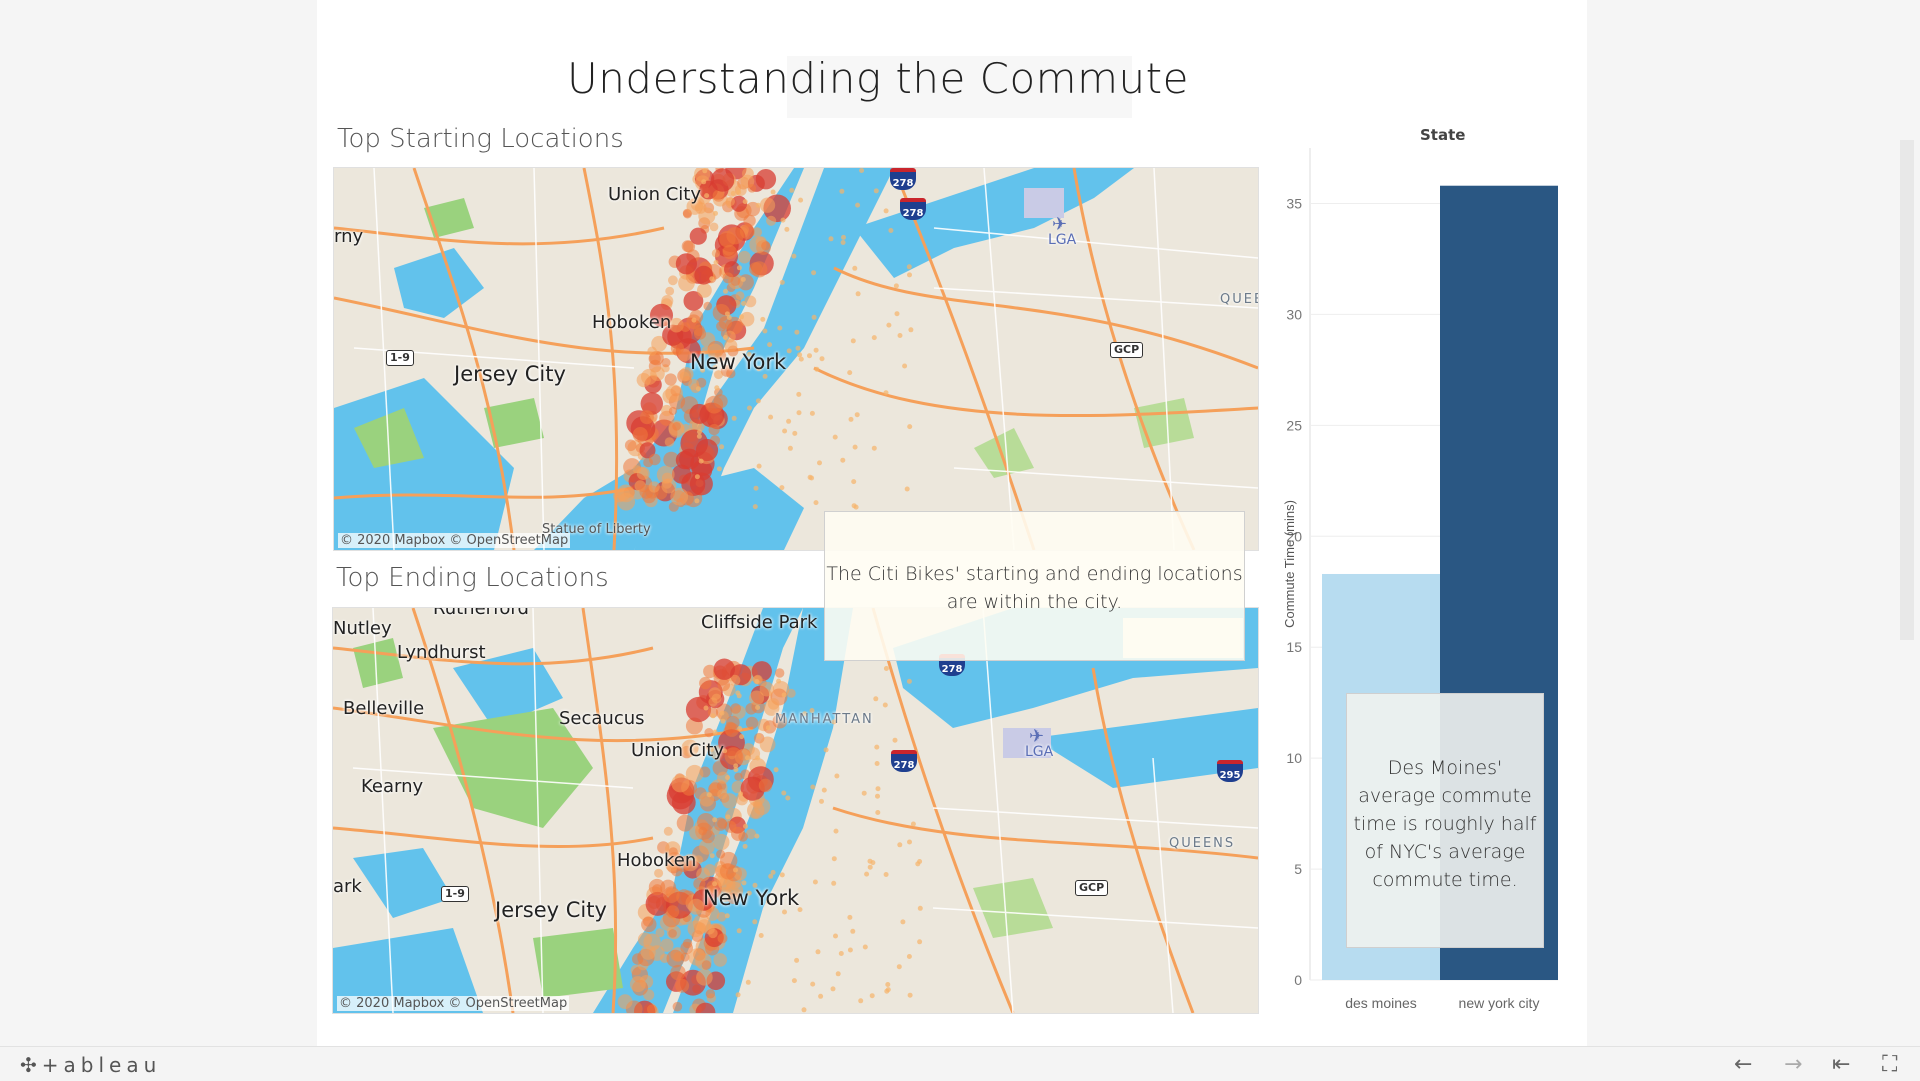 This screenshot has height=1081, width=1920. I want to click on fullscreen-icon: ⛶, so click(1889, 1064).